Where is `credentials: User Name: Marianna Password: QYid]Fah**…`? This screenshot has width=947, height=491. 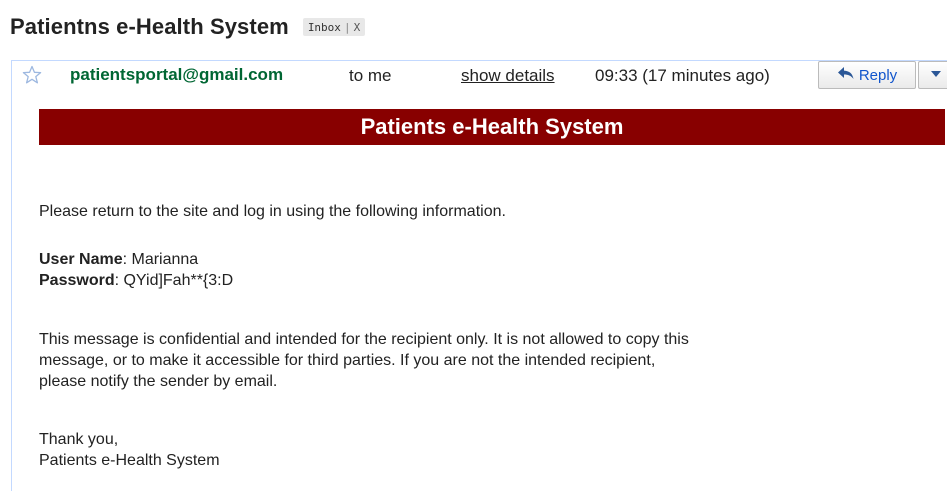 credentials: User Name: Marianna Password: QYid]Fah**… is located at coordinates (136, 270).